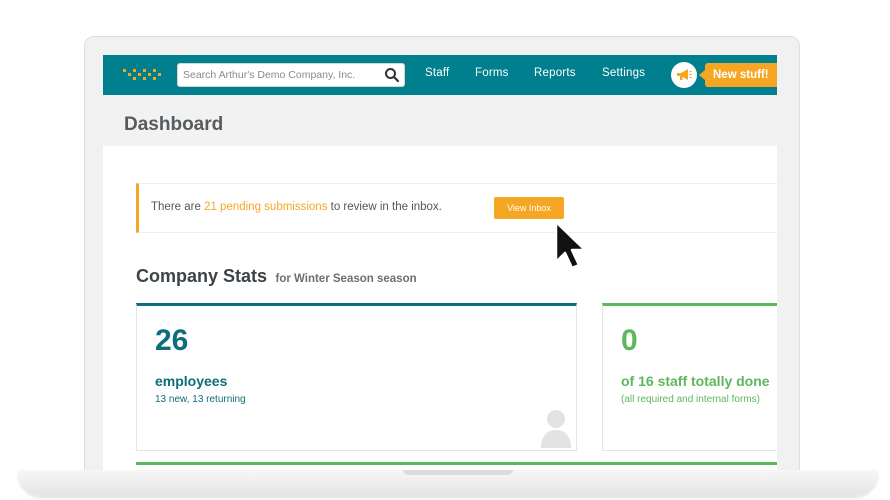 This screenshot has width=890, height=500. I want to click on view-inbox-button: View Inbox, so click(529, 208).